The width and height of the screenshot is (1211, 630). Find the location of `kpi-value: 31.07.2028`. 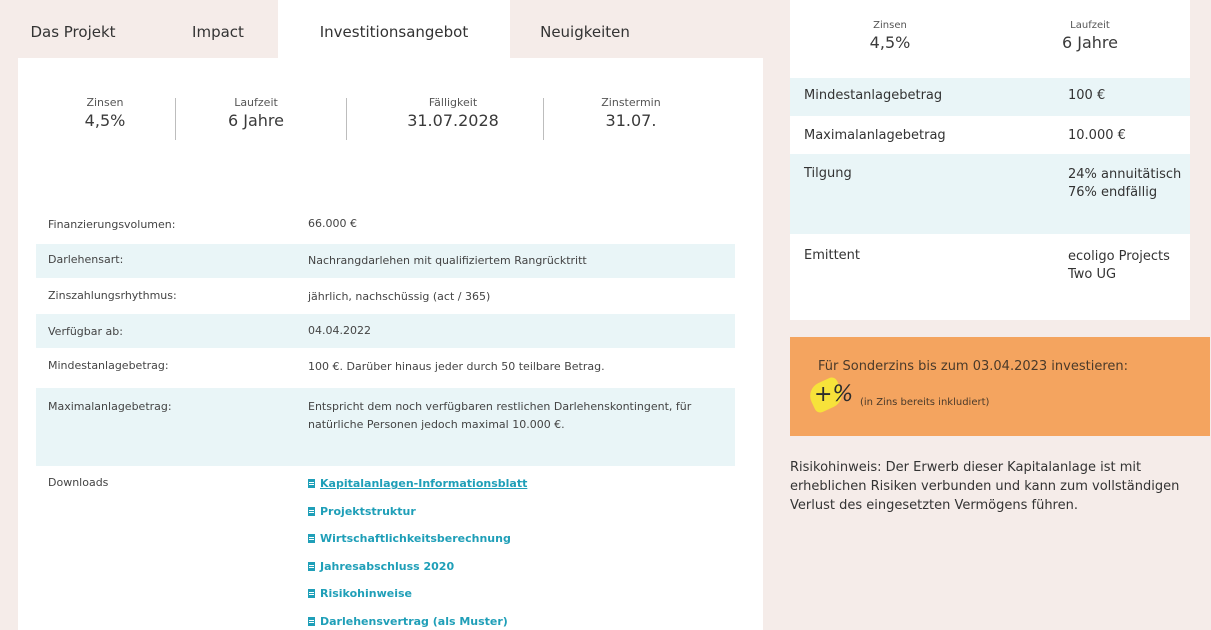

kpi-value: 31.07.2028 is located at coordinates (453, 120).